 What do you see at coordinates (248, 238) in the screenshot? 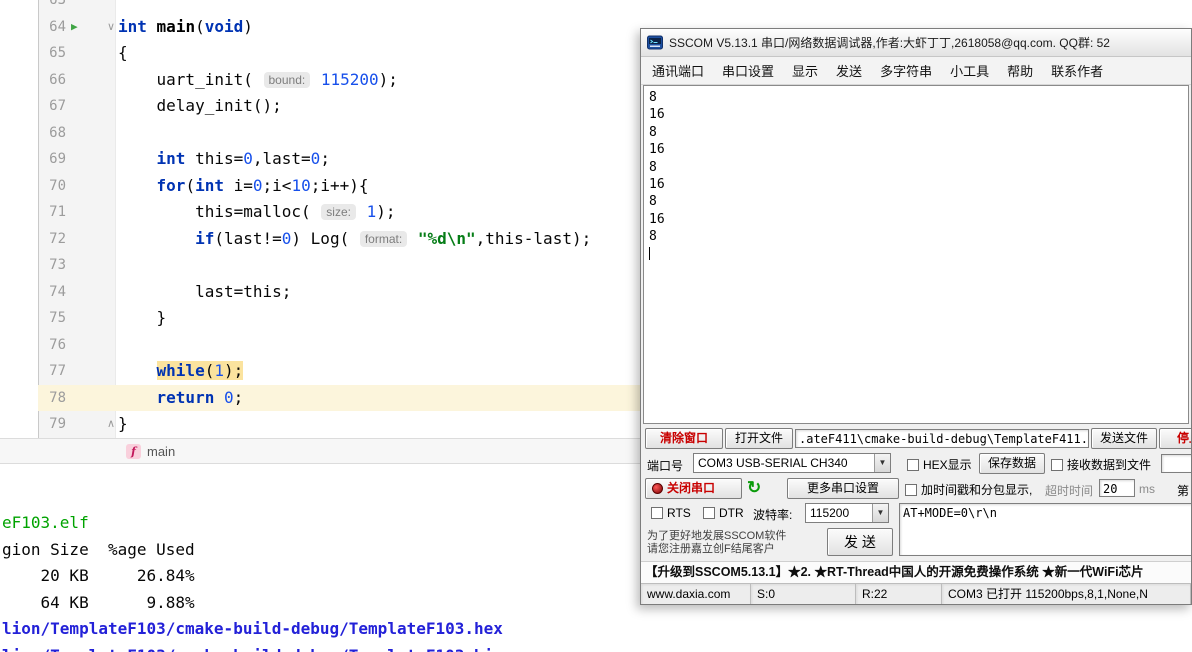
I see `code-token: (last!=` at bounding box center [248, 238].